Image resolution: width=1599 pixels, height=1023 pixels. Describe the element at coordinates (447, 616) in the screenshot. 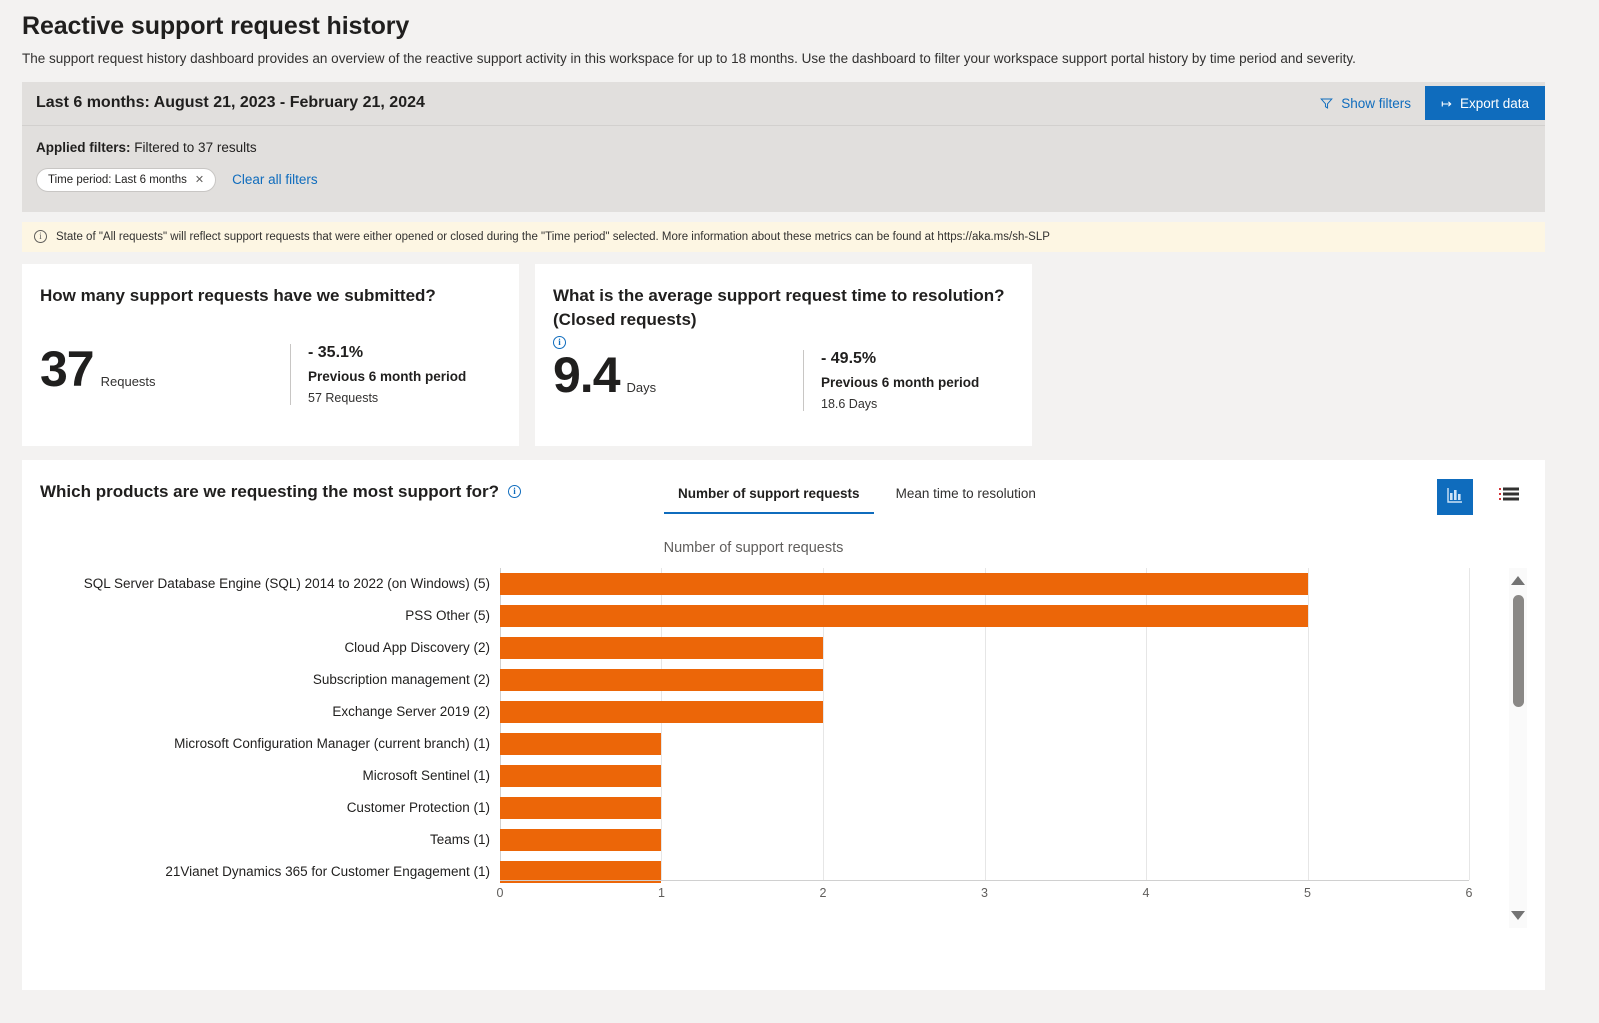

I see `category-label: PSS Other (5)` at that location.